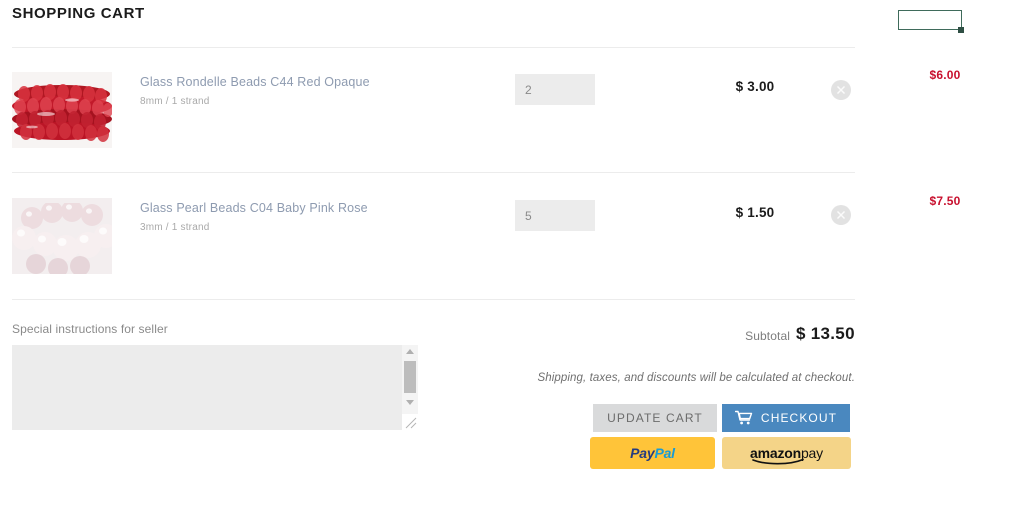 This screenshot has height=511, width=1024. Describe the element at coordinates (778, 461) in the screenshot. I see `amazon-swoosh-icon` at that location.